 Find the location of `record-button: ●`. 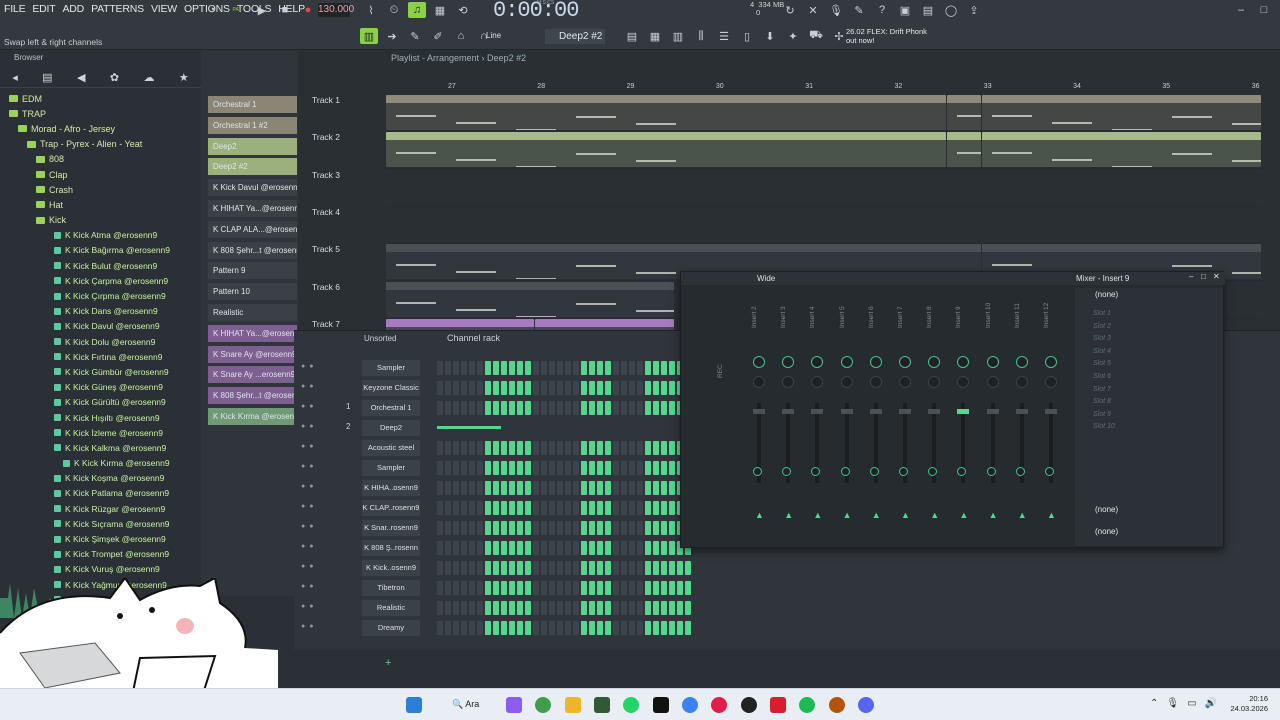

record-button: ● is located at coordinates (308, 10).